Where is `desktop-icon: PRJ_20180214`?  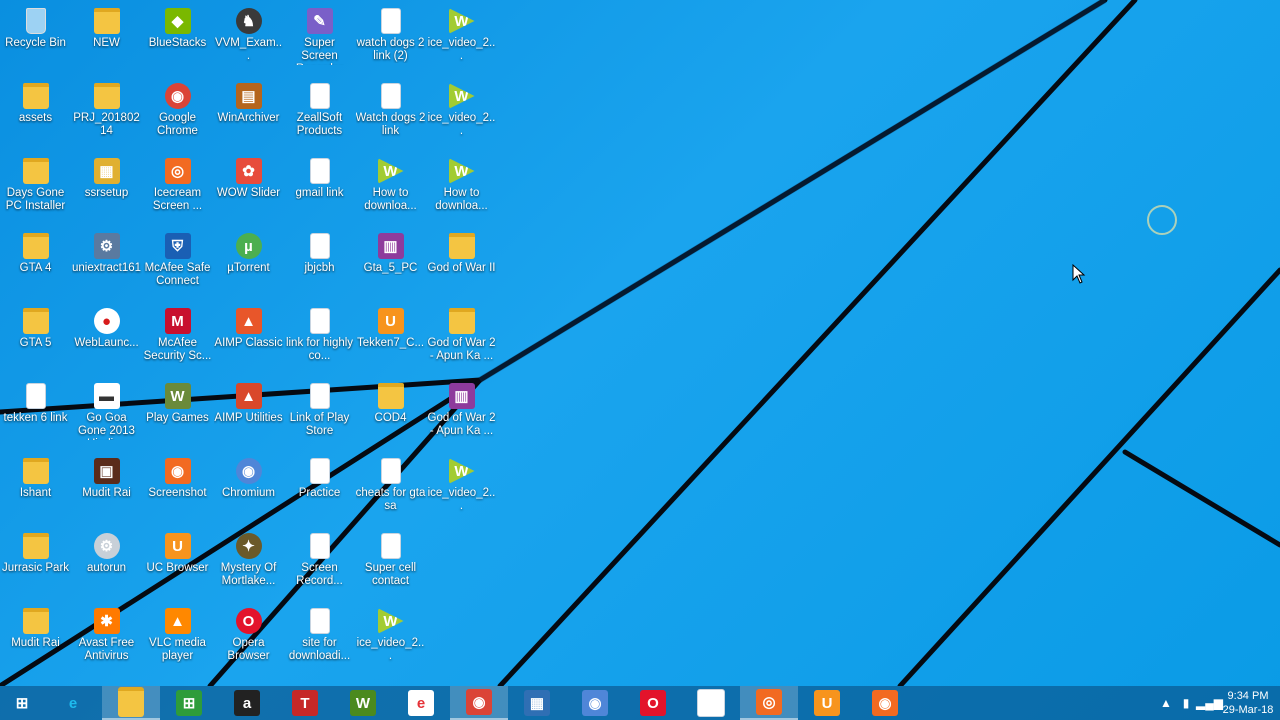
desktop-icon: PRJ_20180214 is located at coordinates (106, 116).